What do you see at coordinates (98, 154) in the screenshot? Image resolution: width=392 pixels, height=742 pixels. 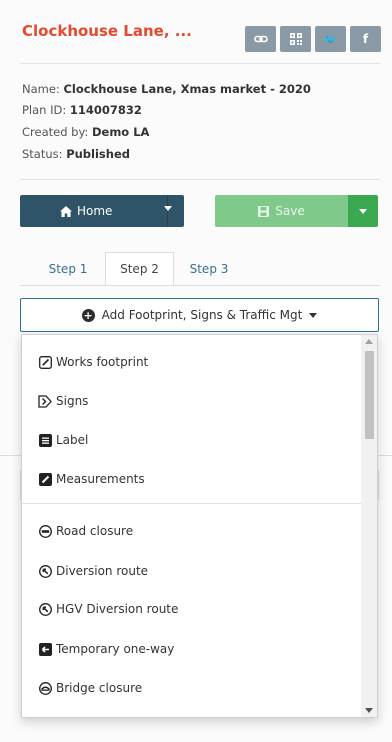 I see `status-value: Published` at bounding box center [98, 154].